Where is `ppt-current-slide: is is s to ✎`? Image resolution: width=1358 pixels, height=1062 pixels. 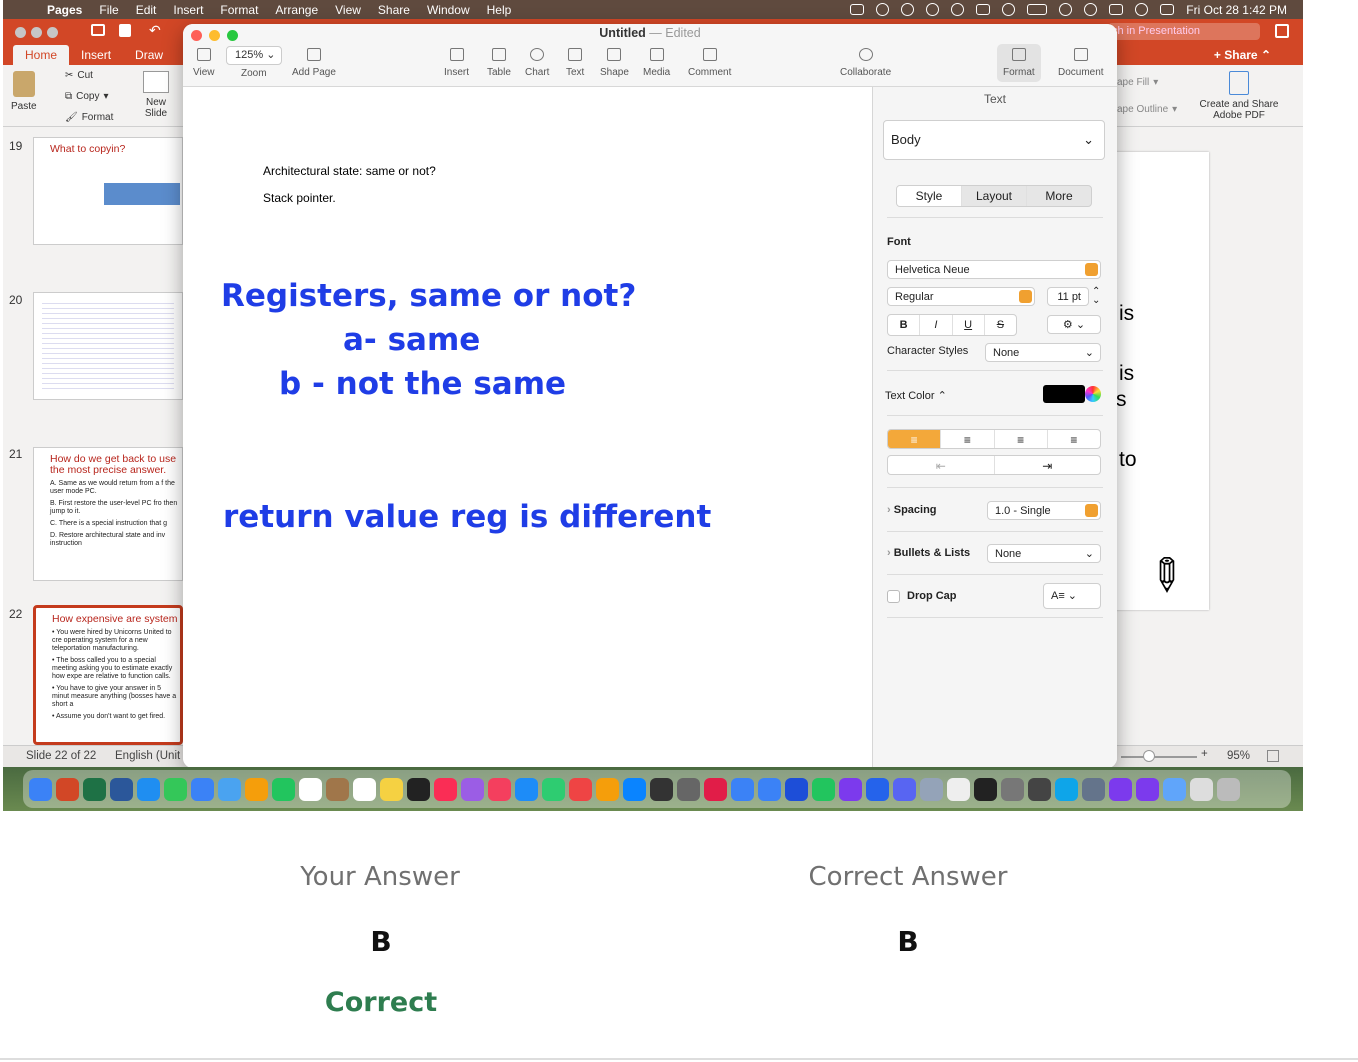
ppt-current-slide: is is s to ✎ is located at coordinates (1160, 381).